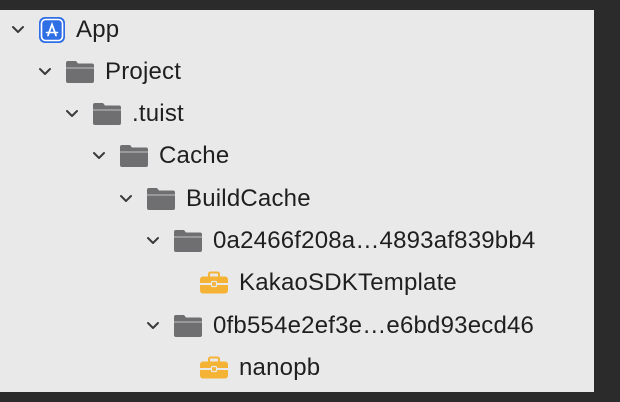 This screenshot has width=620, height=402. Describe the element at coordinates (374, 325) in the screenshot. I see `tree-item-label: 0fb554e2ef3e…e6bd93ecd46` at that location.